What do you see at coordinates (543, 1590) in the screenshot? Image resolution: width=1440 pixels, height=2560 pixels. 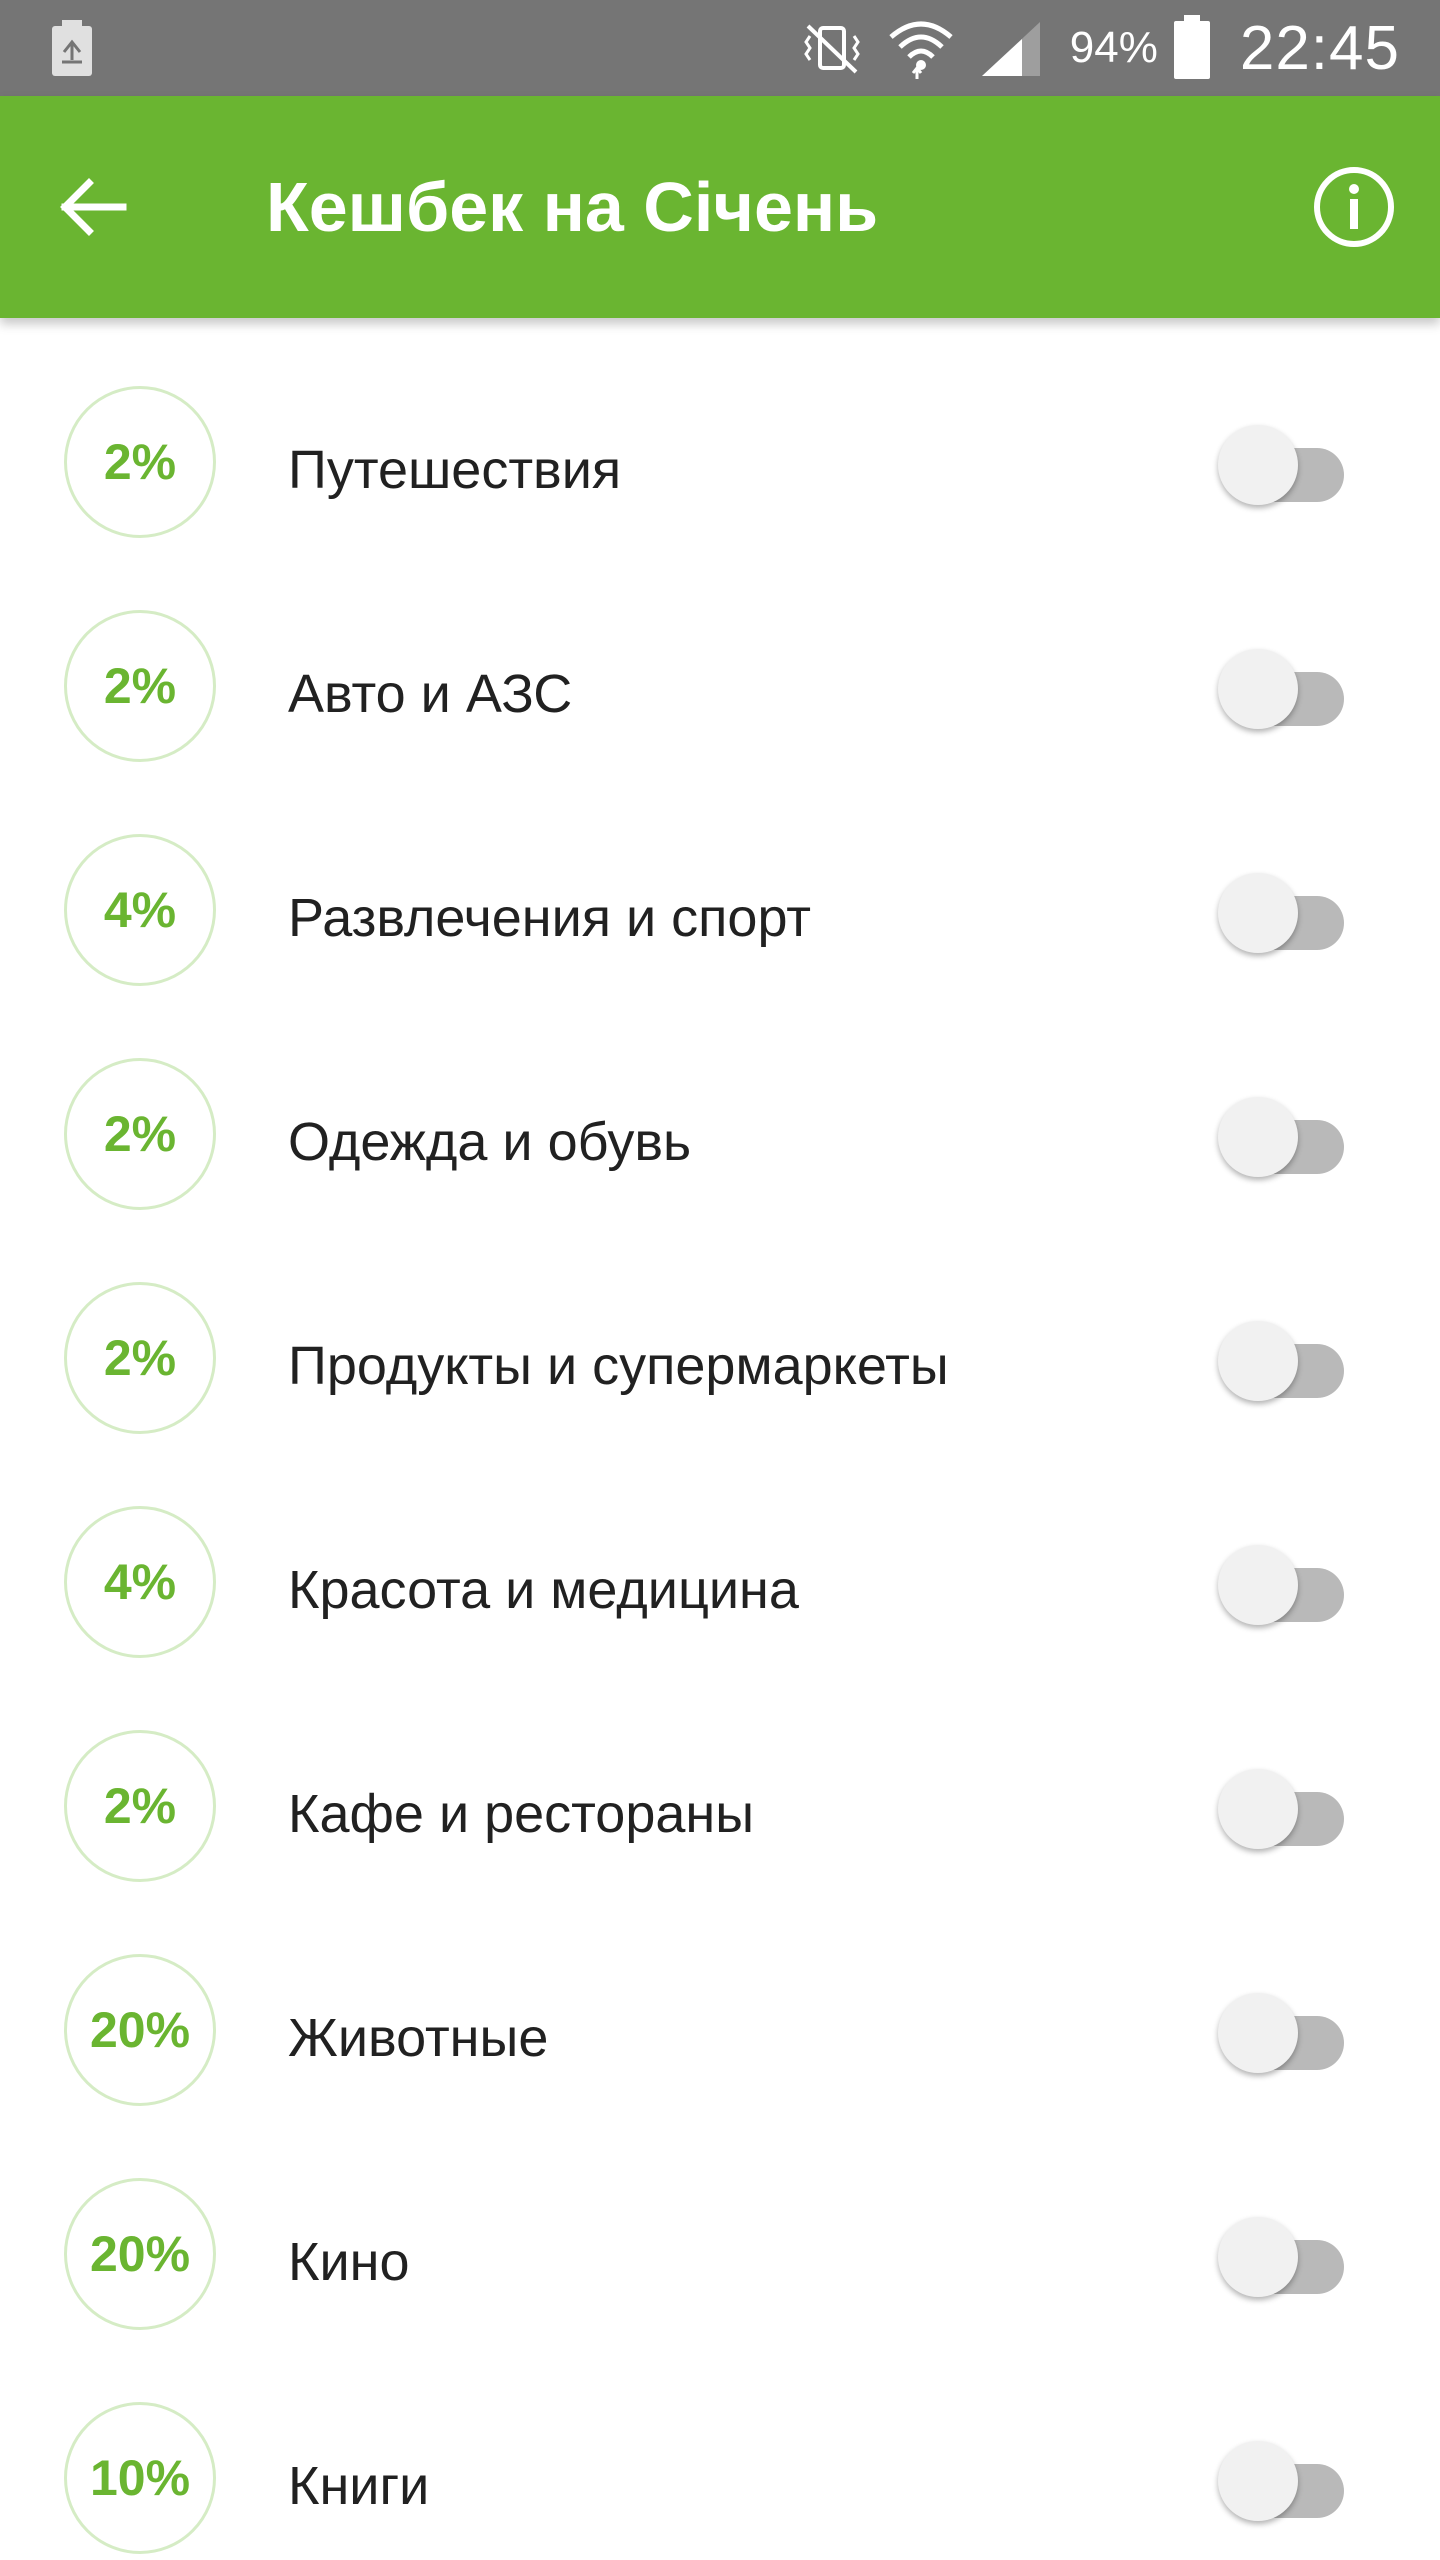 I see `category-label: Красота и медицина` at bounding box center [543, 1590].